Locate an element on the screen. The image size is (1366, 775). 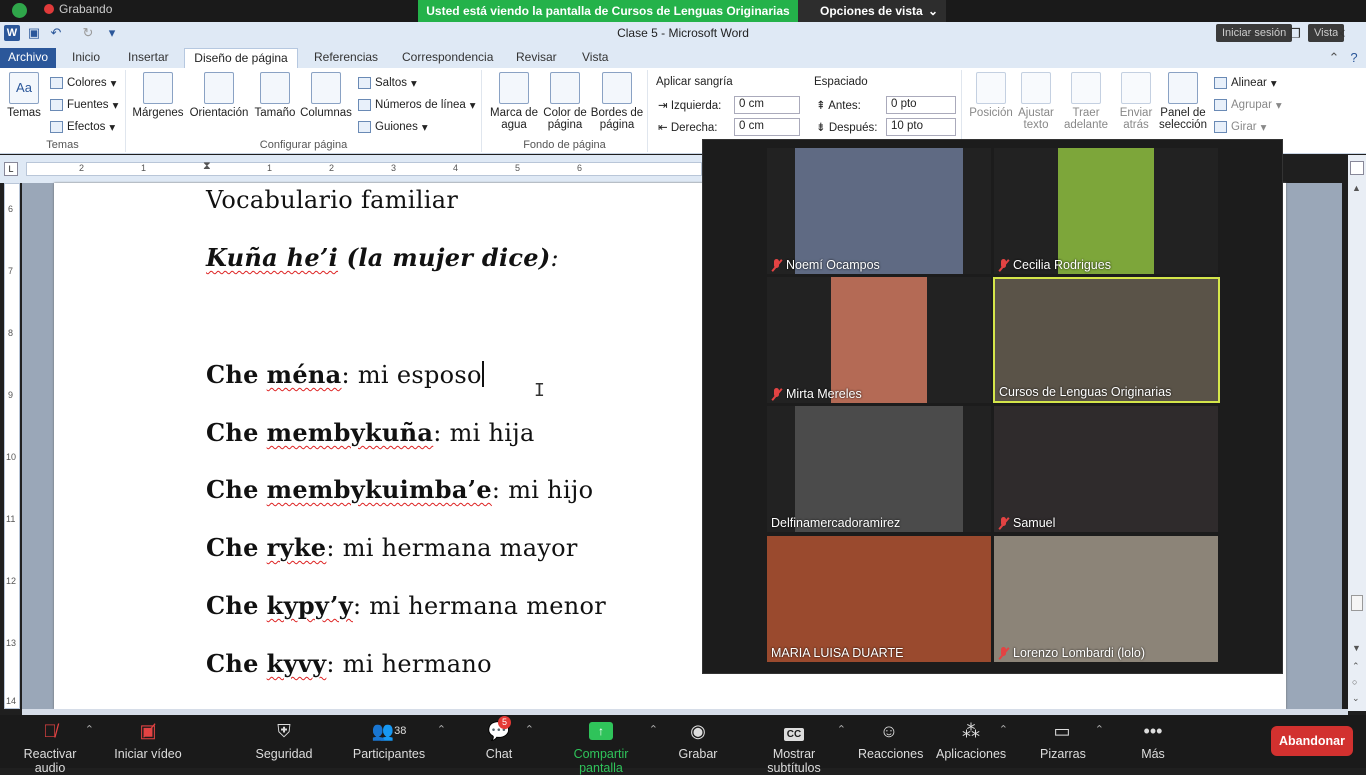
agrupar-button: Agrupar ▾ is located at coordinates (1248, 105).